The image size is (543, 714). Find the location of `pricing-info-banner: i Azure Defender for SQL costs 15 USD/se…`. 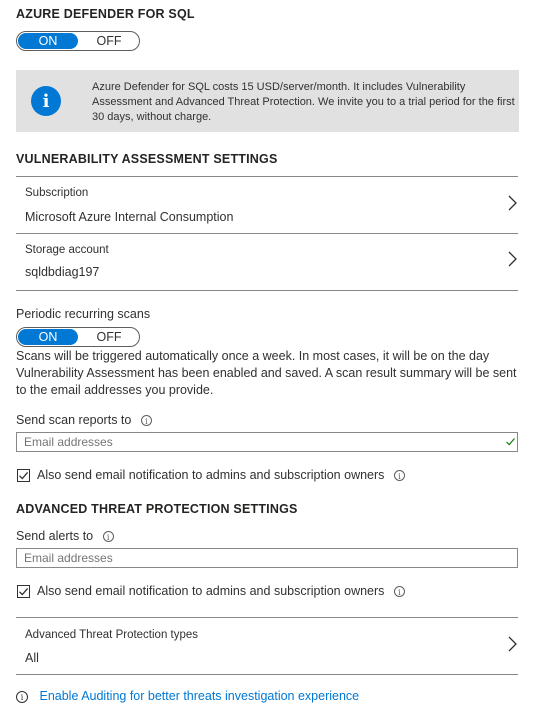

pricing-info-banner: i Azure Defender for SQL costs 15 USD/se… is located at coordinates (267, 101).